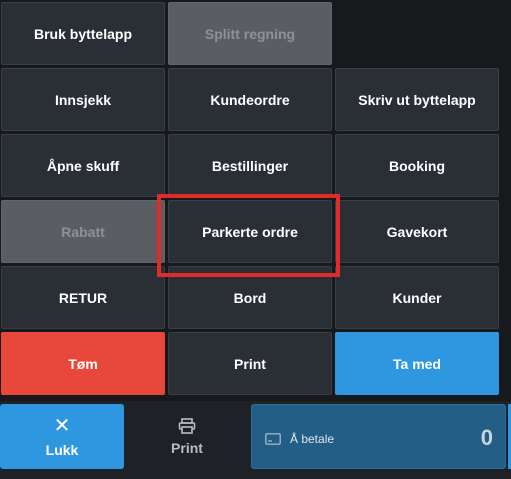  I want to click on split-bill-button: Splitt regning, so click(250, 33).